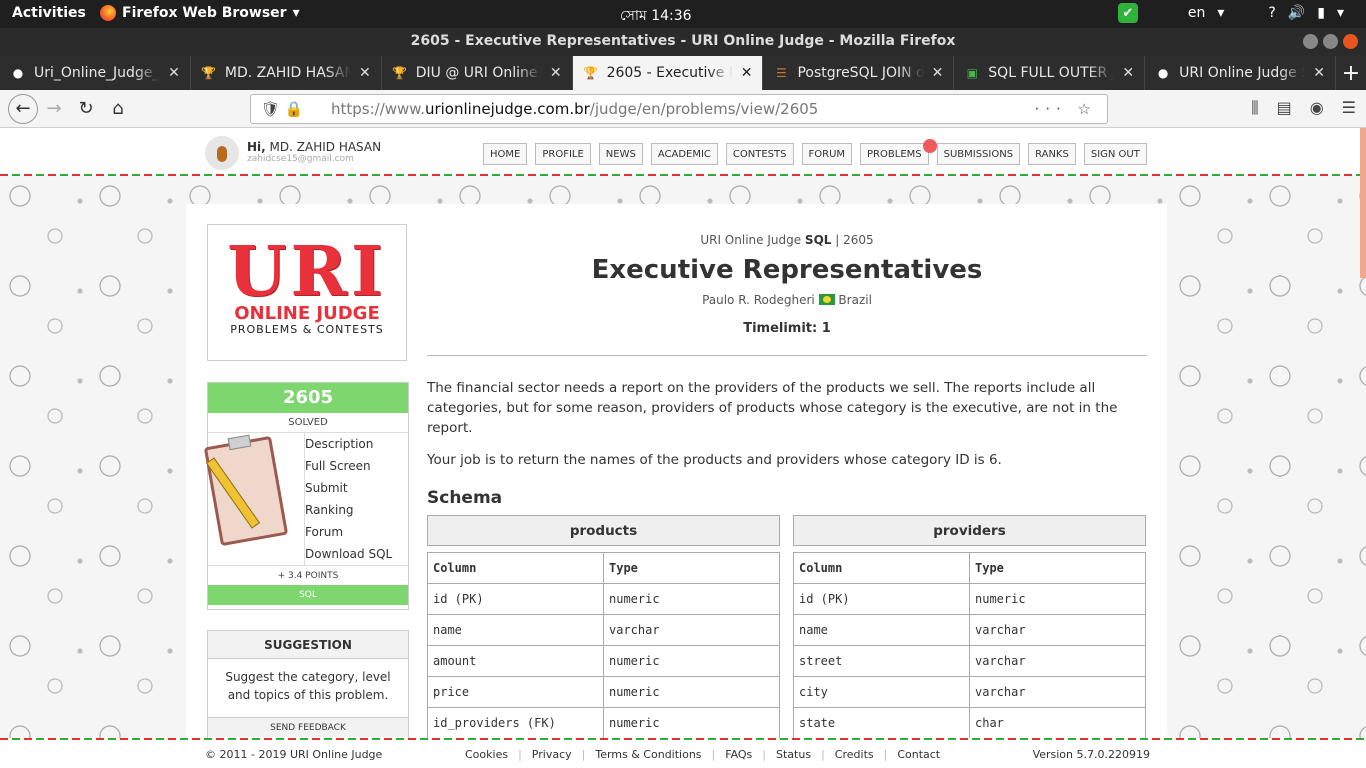  I want to click on app-name: Firefox Web Browser, so click(204, 13).